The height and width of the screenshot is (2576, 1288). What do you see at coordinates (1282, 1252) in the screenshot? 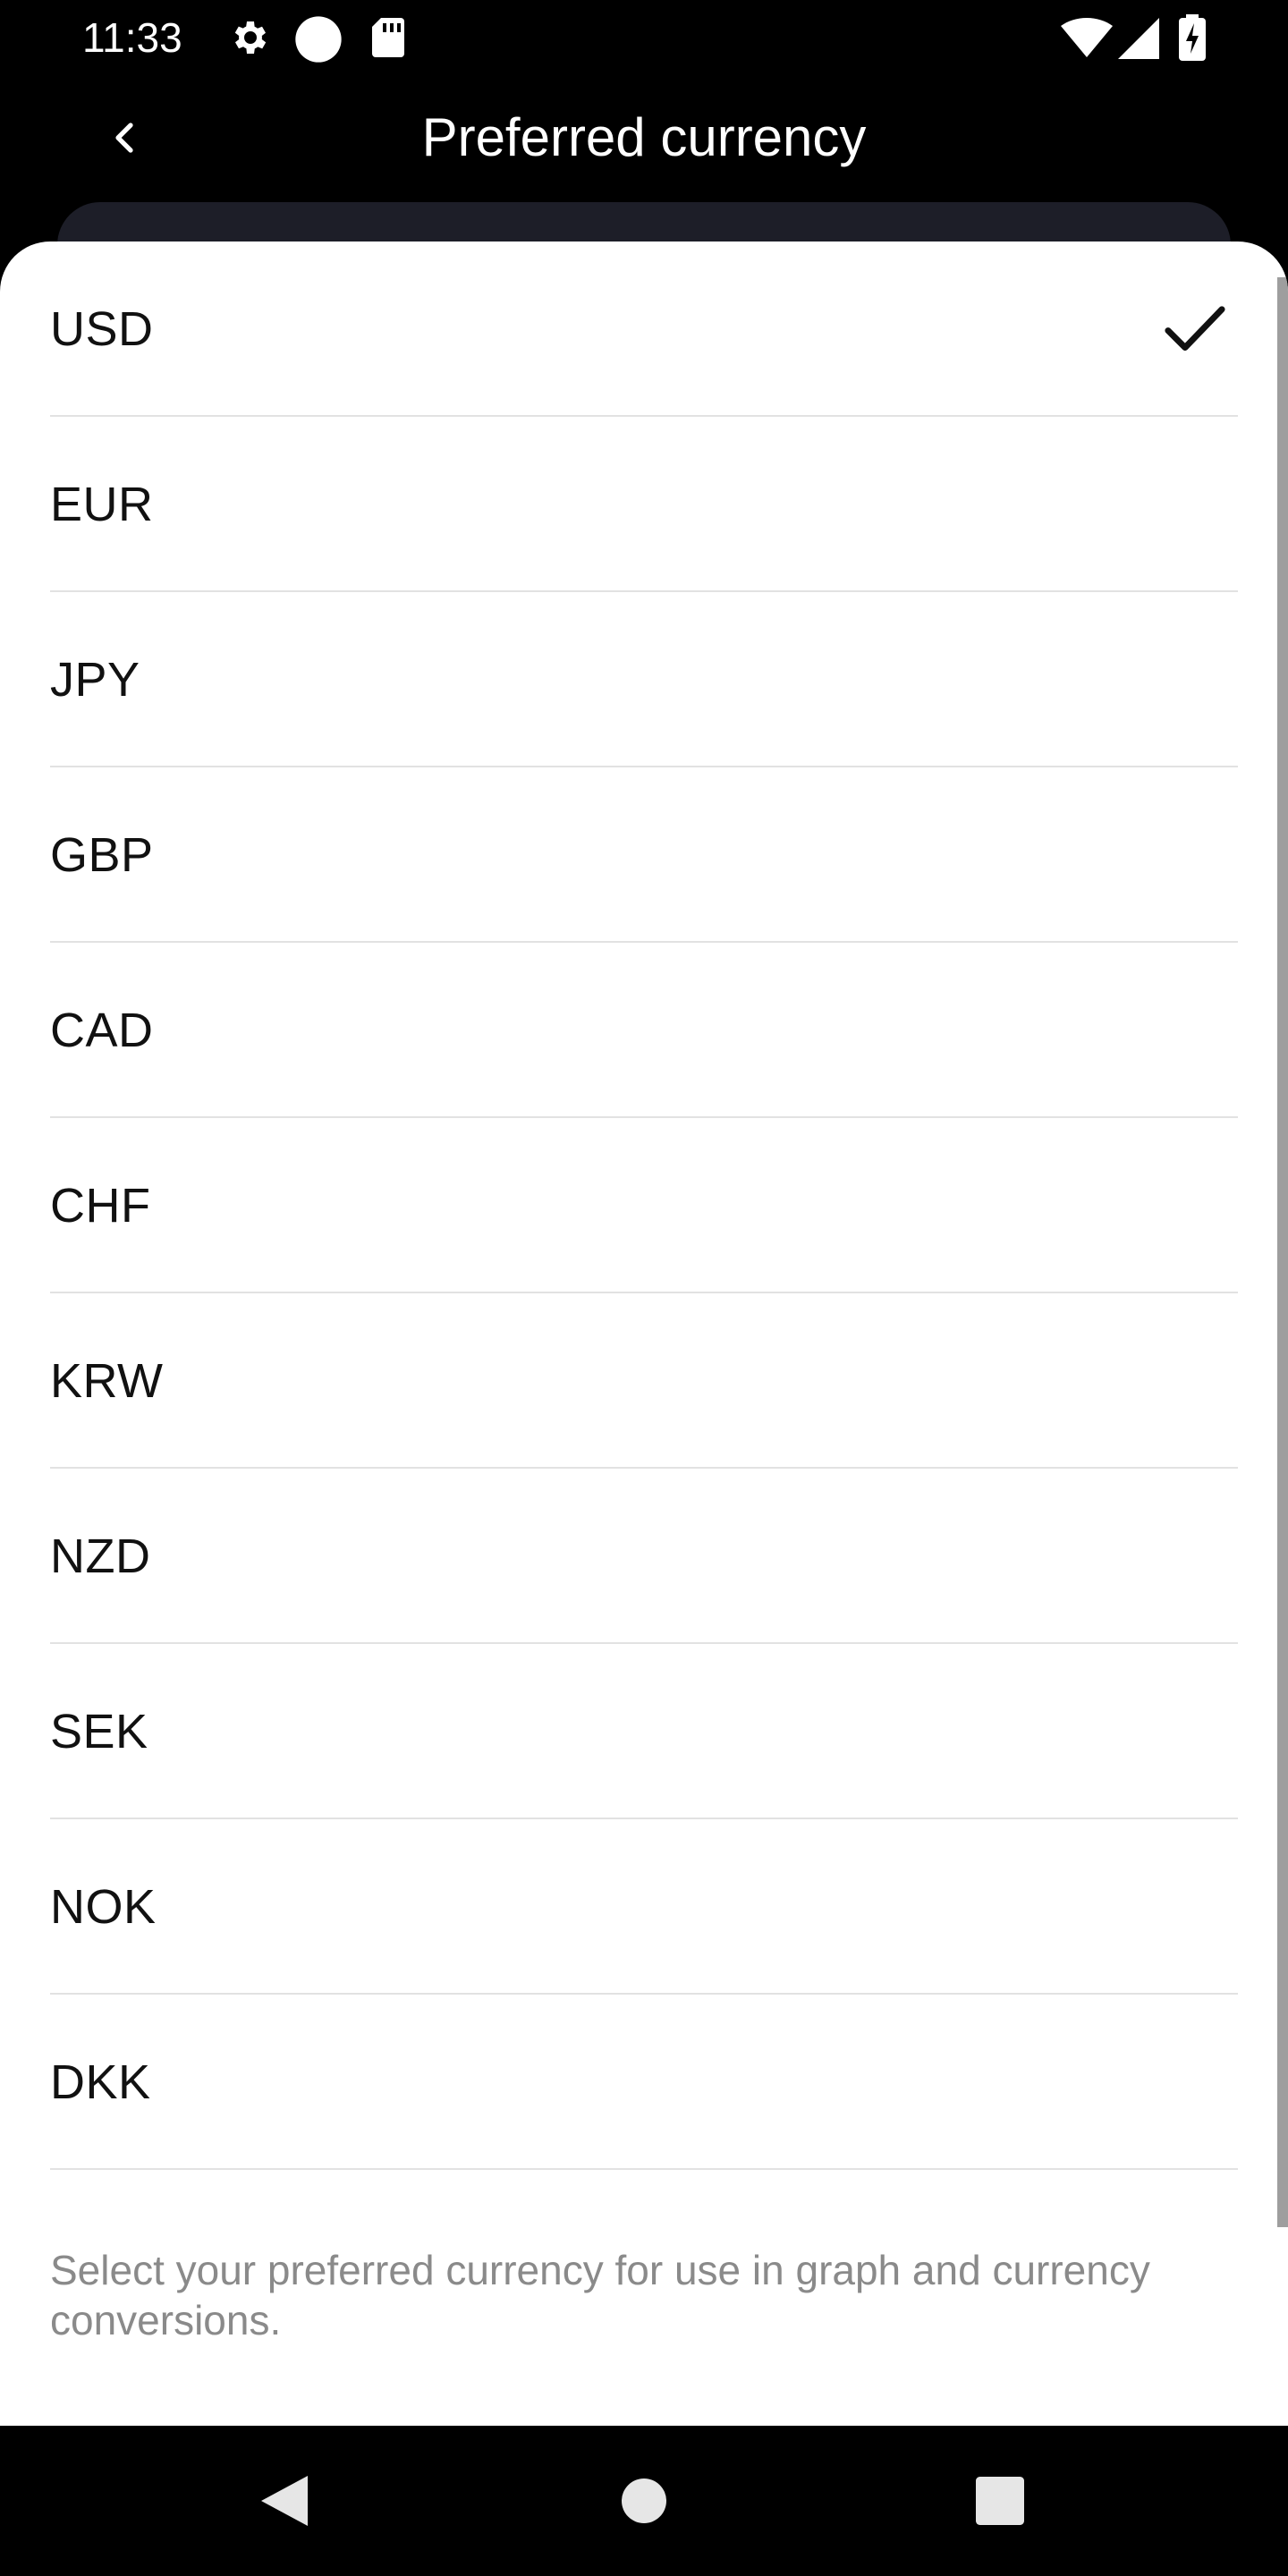
I see `scrollbar` at bounding box center [1282, 1252].